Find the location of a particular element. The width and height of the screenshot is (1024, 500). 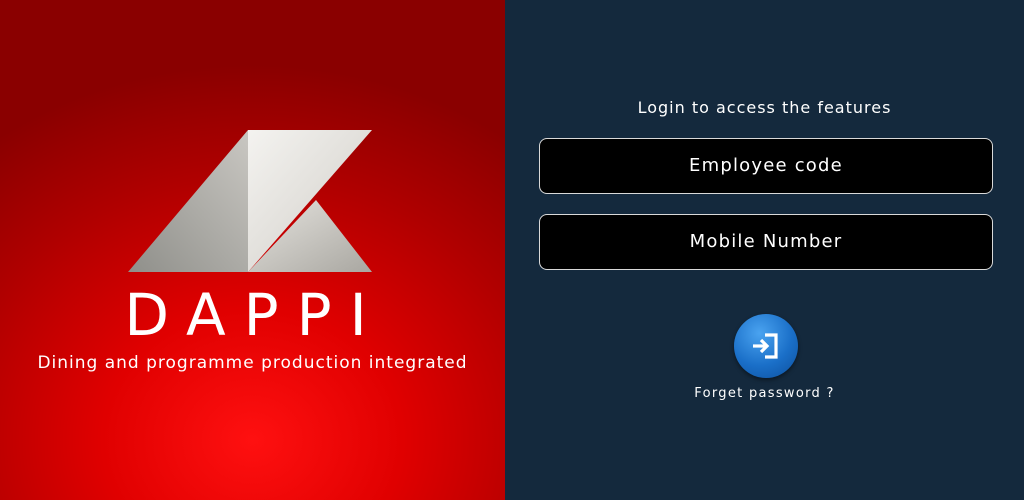

login-button is located at coordinates (766, 346).